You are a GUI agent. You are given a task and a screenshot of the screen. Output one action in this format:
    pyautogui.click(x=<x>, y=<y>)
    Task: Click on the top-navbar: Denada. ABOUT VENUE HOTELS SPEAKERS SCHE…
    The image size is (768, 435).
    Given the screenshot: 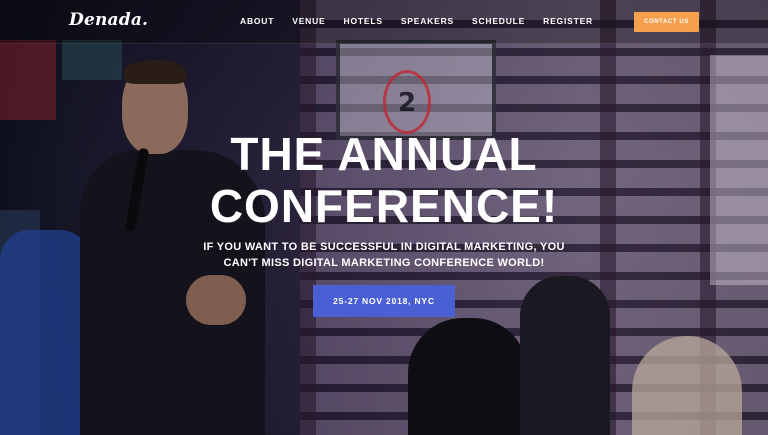 What is the action you would take?
    pyautogui.click(x=384, y=22)
    